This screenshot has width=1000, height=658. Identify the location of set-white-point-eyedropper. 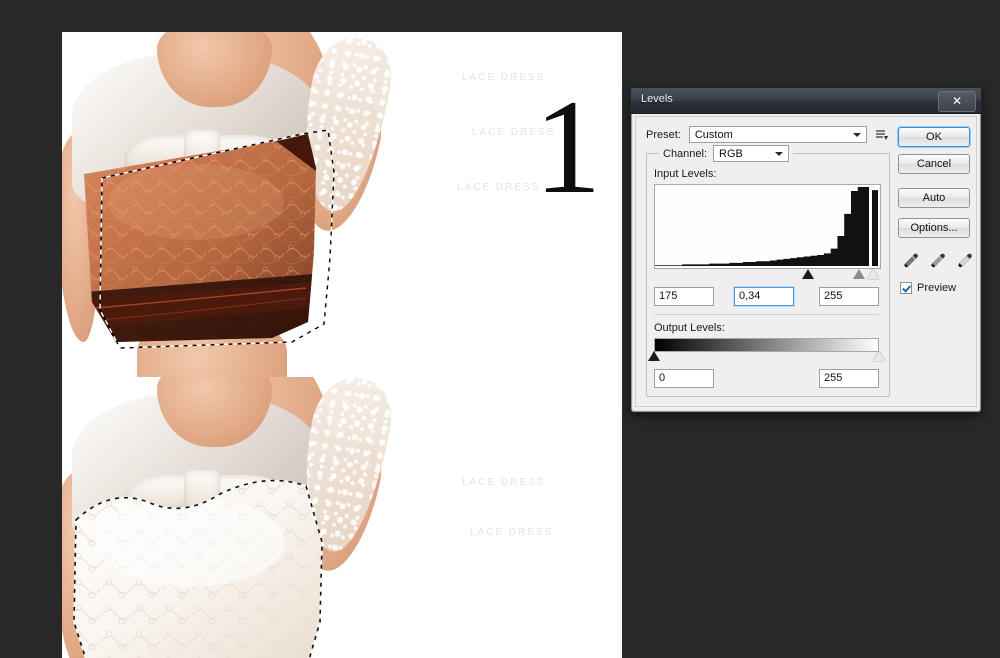
(965, 261).